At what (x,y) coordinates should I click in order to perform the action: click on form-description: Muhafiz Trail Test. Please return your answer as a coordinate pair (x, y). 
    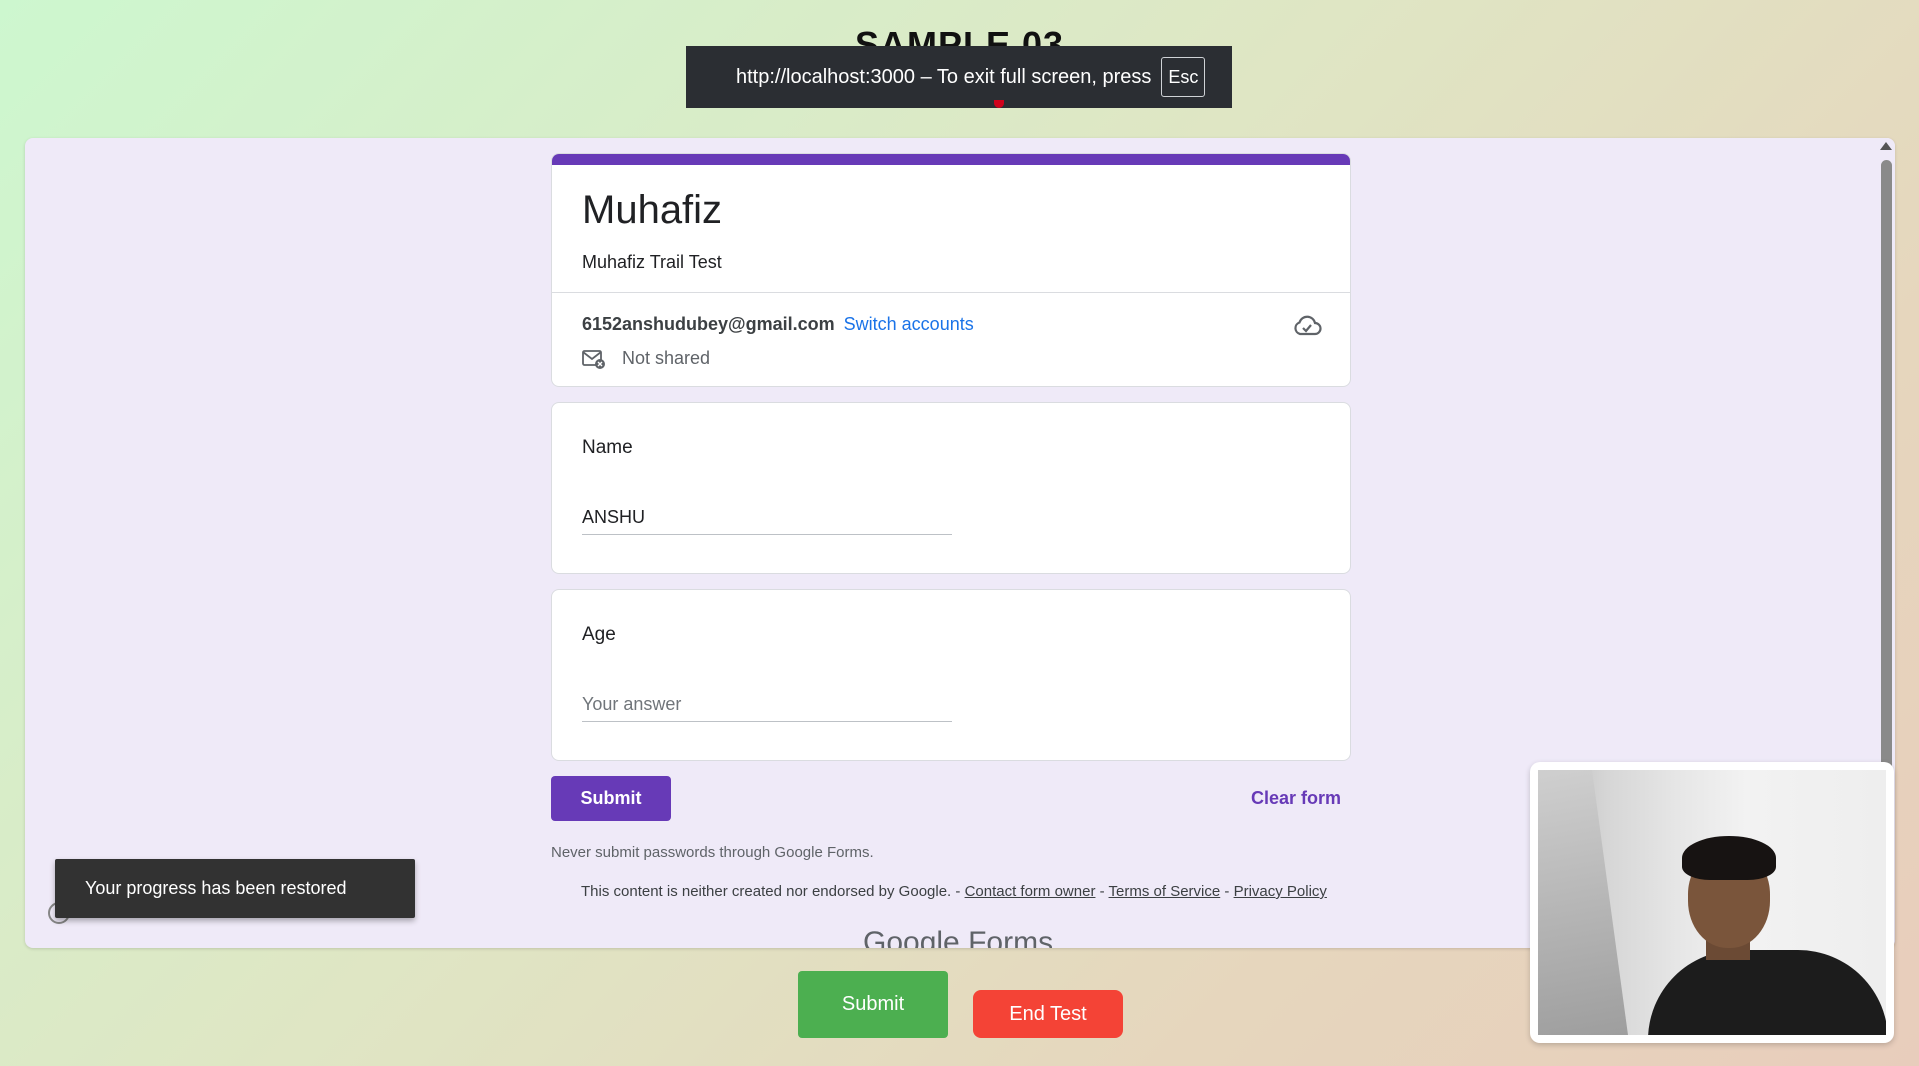
    Looking at the image, I should click on (652, 262).